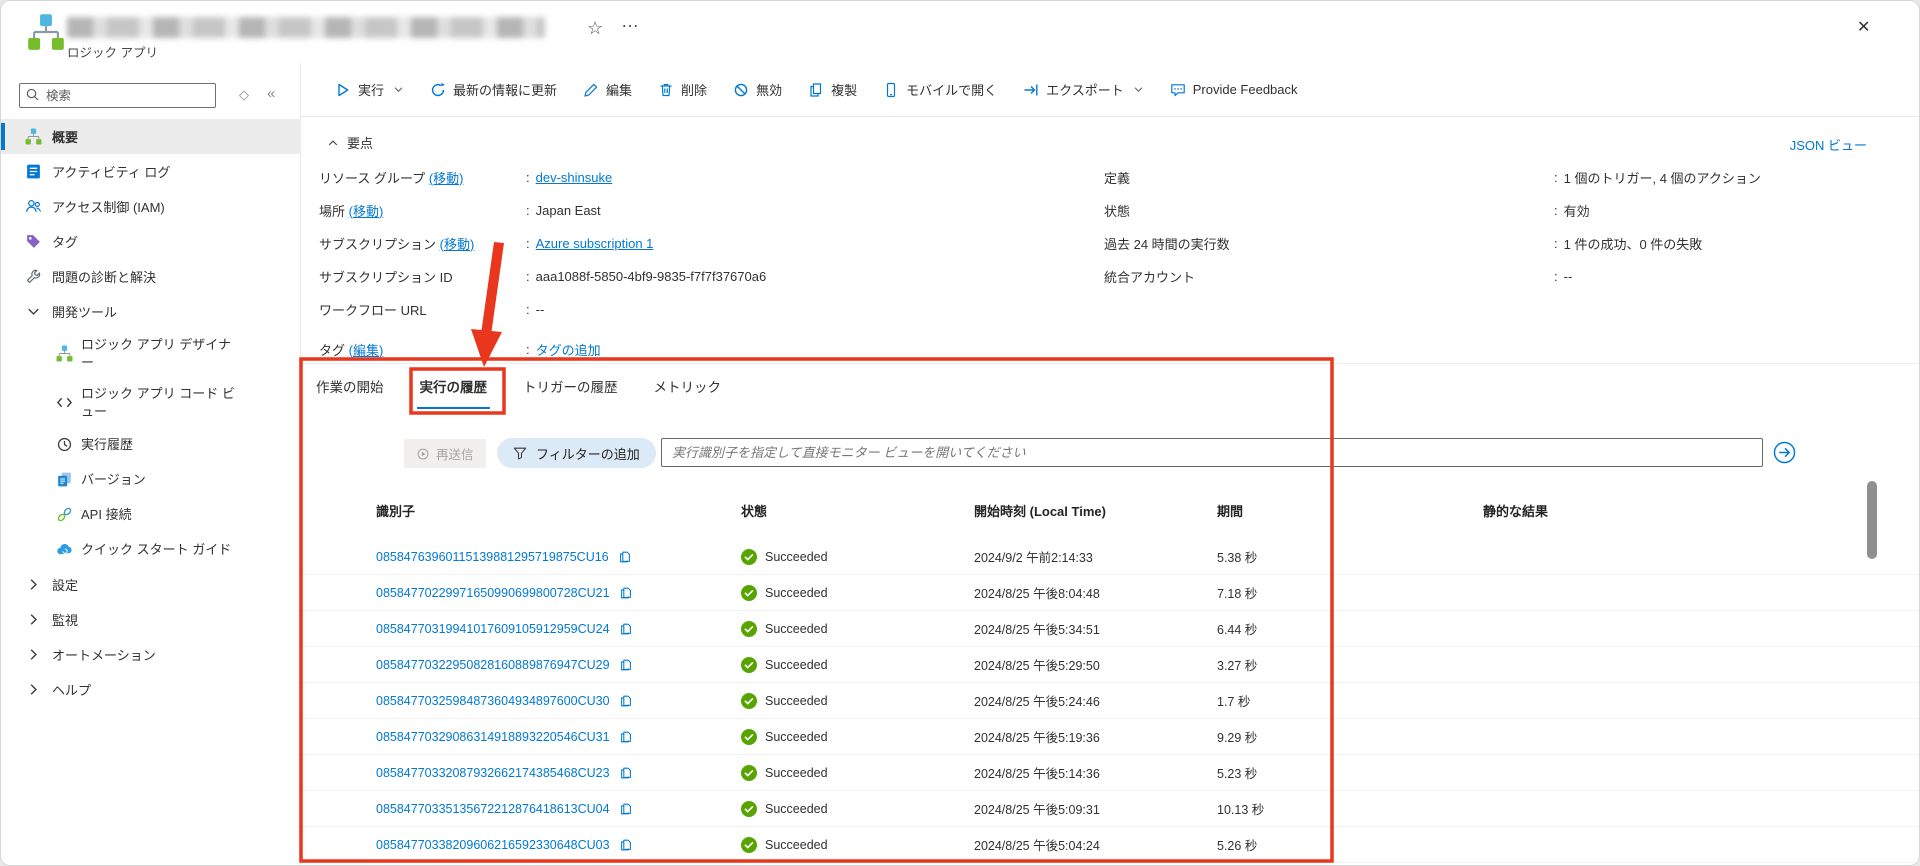  What do you see at coordinates (493, 737) in the screenshot?
I see `run-id-link: 08584770329086314918893220546CU31` at bounding box center [493, 737].